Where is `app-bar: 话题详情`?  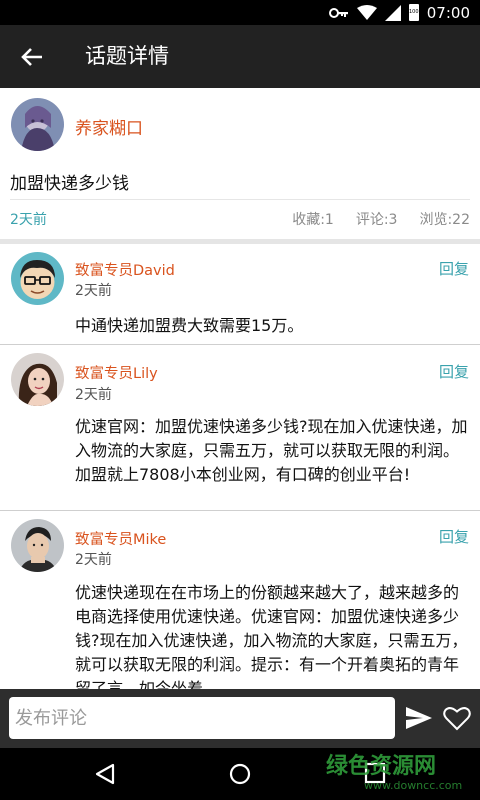 app-bar: 话题详情 is located at coordinates (240, 56).